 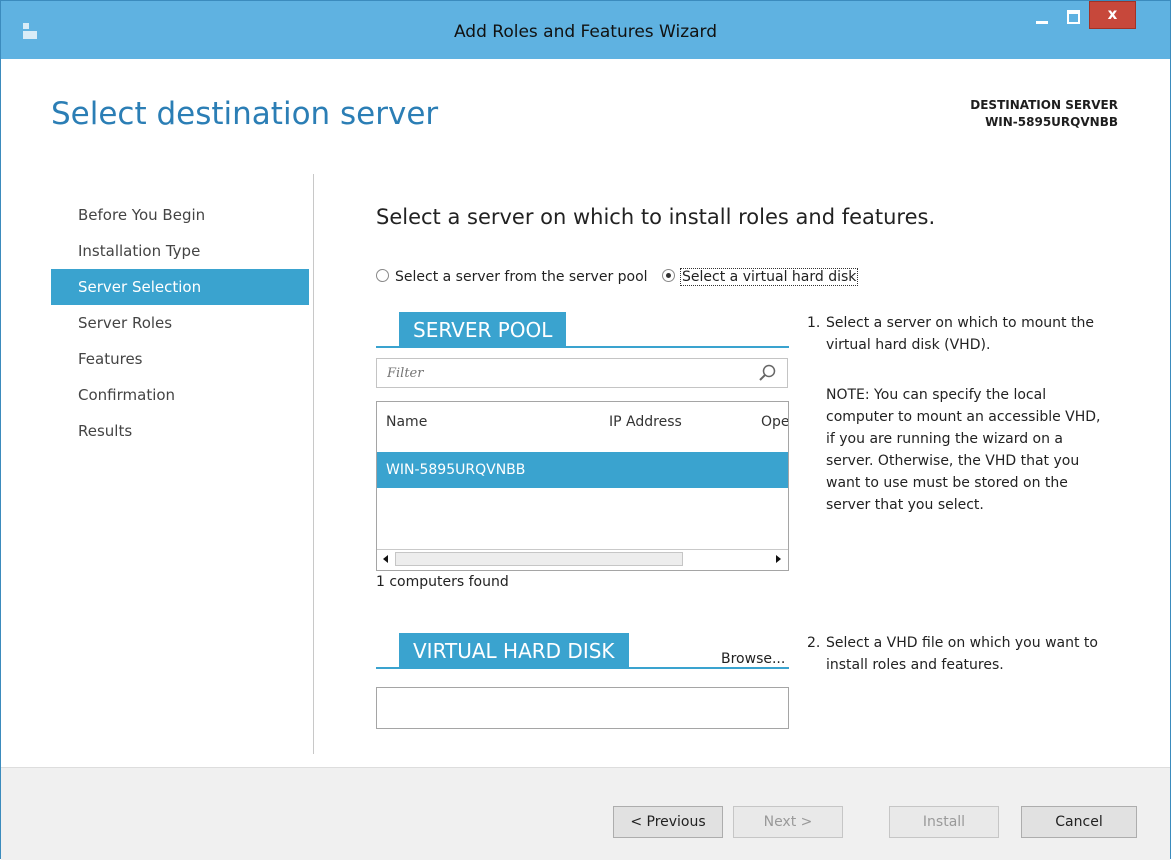 What do you see at coordinates (582, 347) in the screenshot?
I see `server-pool-rule` at bounding box center [582, 347].